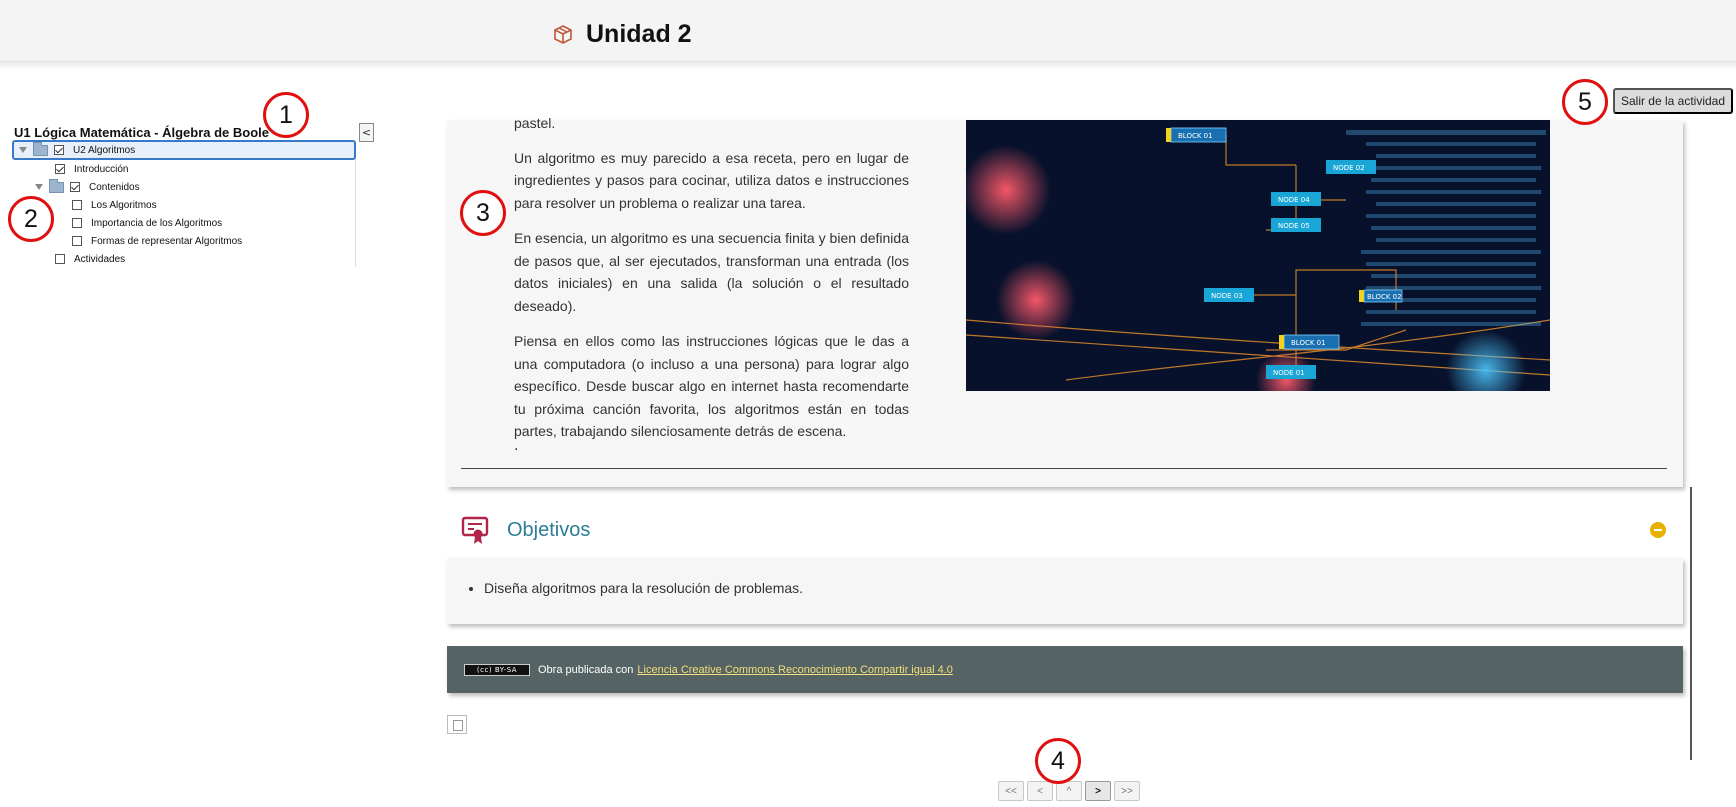 The image size is (1736, 807). Describe the element at coordinates (167, 241) in the screenshot. I see `tree-item-label: Formas de representar Algoritmos` at that location.